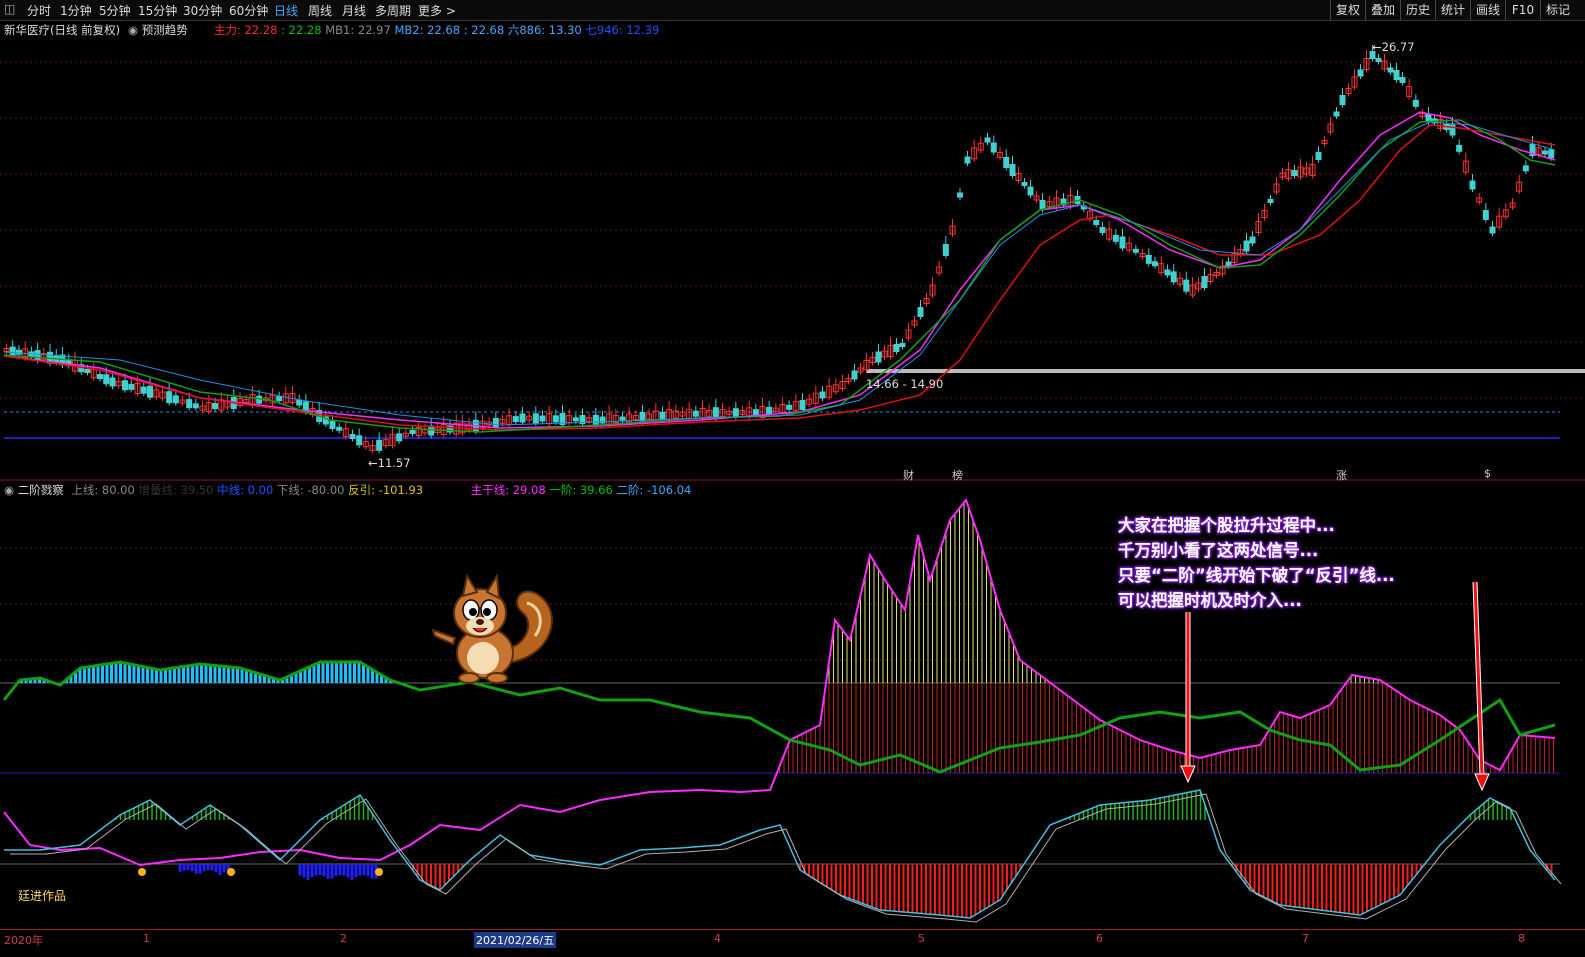 Image resolution: width=1585 pixels, height=957 pixels. Describe the element at coordinates (1398, 47) in the screenshot. I see `high-price-value: 26.77` at that location.